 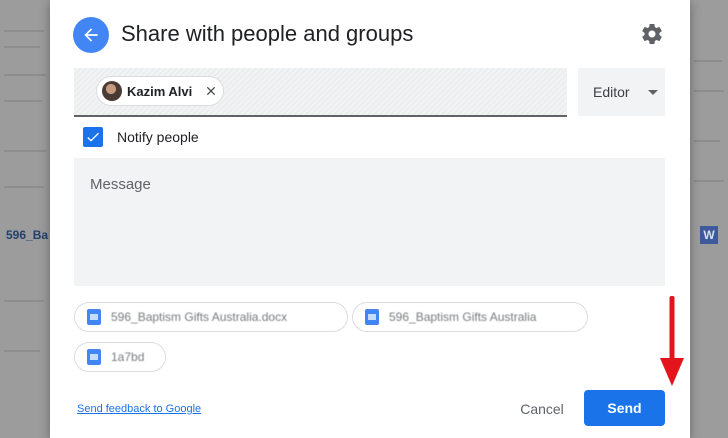 I want to click on dialog-title: Share with people and groups, so click(x=267, y=33).